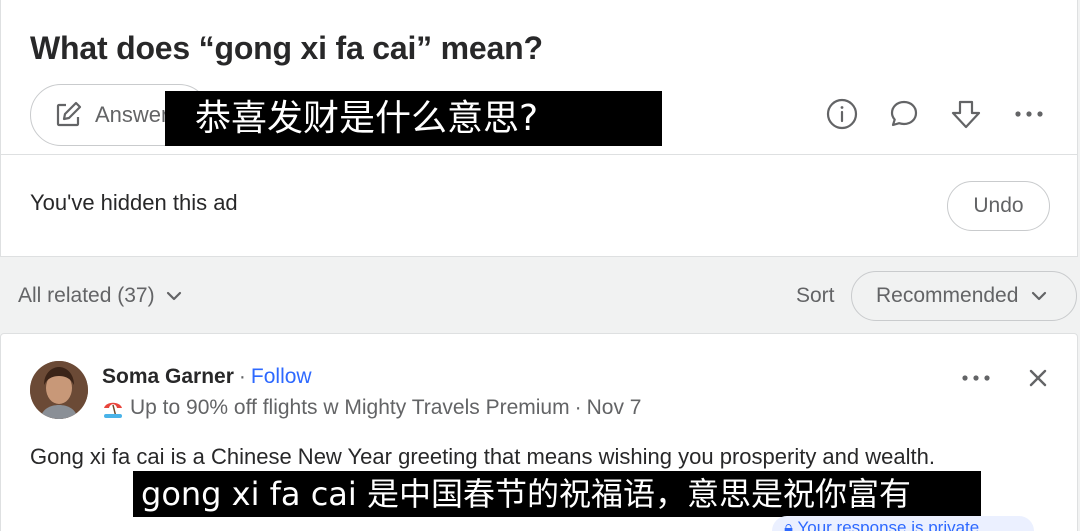  What do you see at coordinates (413, 118) in the screenshot?
I see `chinese-title-overlay: 恭喜发财是什么意思?` at bounding box center [413, 118].